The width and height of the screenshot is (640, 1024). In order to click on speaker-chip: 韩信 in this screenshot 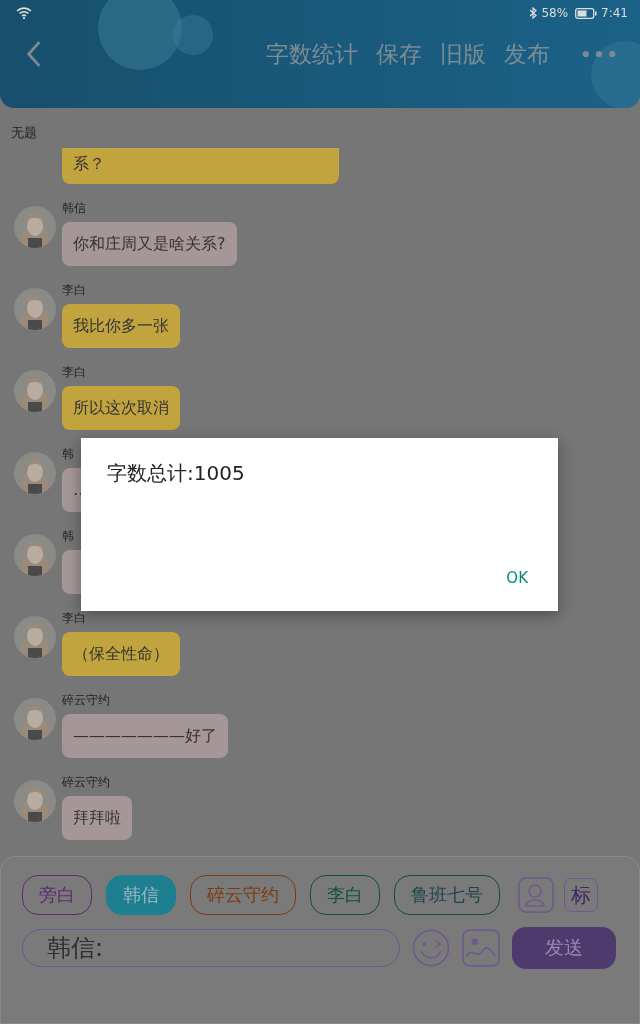, I will do `click(141, 895)`.